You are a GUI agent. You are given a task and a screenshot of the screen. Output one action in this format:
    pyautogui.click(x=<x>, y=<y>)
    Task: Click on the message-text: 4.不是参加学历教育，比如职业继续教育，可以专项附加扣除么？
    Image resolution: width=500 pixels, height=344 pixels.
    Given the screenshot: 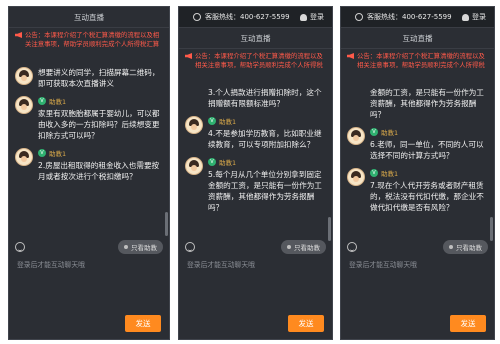 What is the action you would take?
    pyautogui.click(x=265, y=139)
    